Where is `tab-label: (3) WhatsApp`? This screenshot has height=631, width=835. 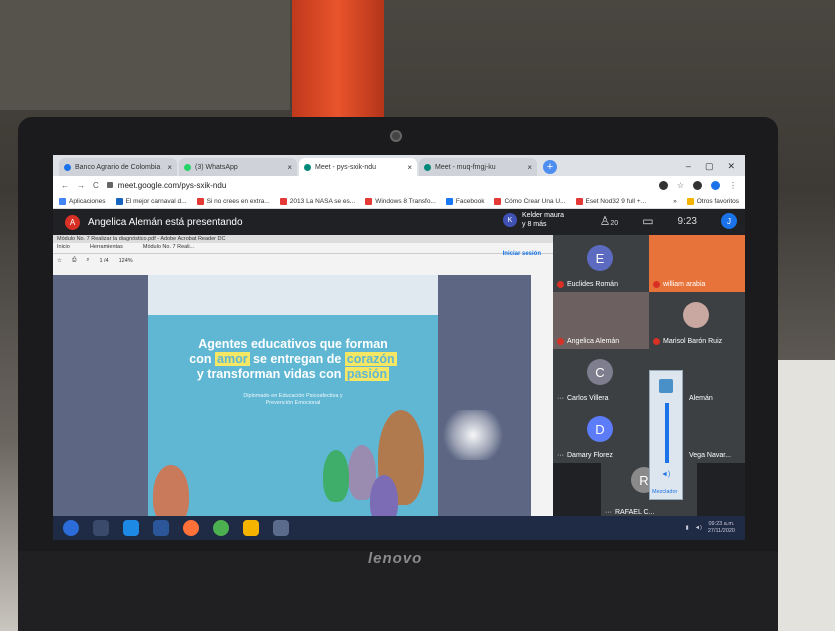
tab-label: (3) WhatsApp is located at coordinates (216, 167).